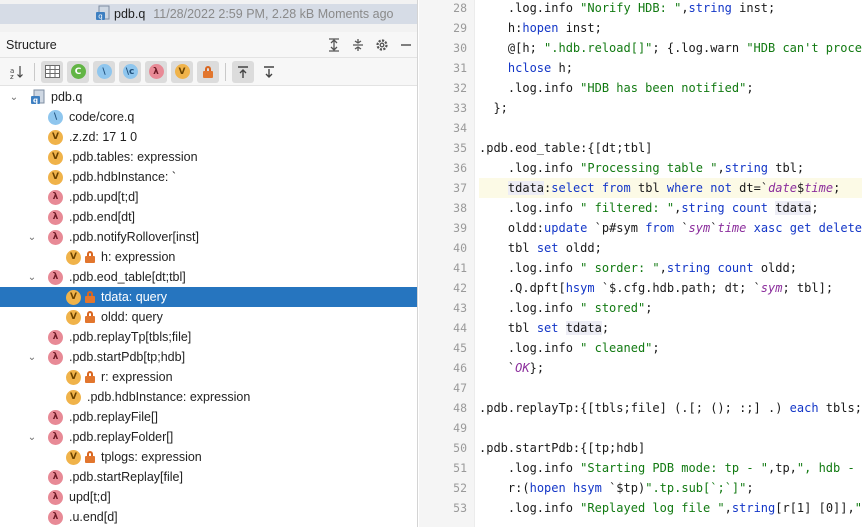 The image size is (862, 527). What do you see at coordinates (17, 72) in the screenshot?
I see `sort-alpha-icon: az` at bounding box center [17, 72].